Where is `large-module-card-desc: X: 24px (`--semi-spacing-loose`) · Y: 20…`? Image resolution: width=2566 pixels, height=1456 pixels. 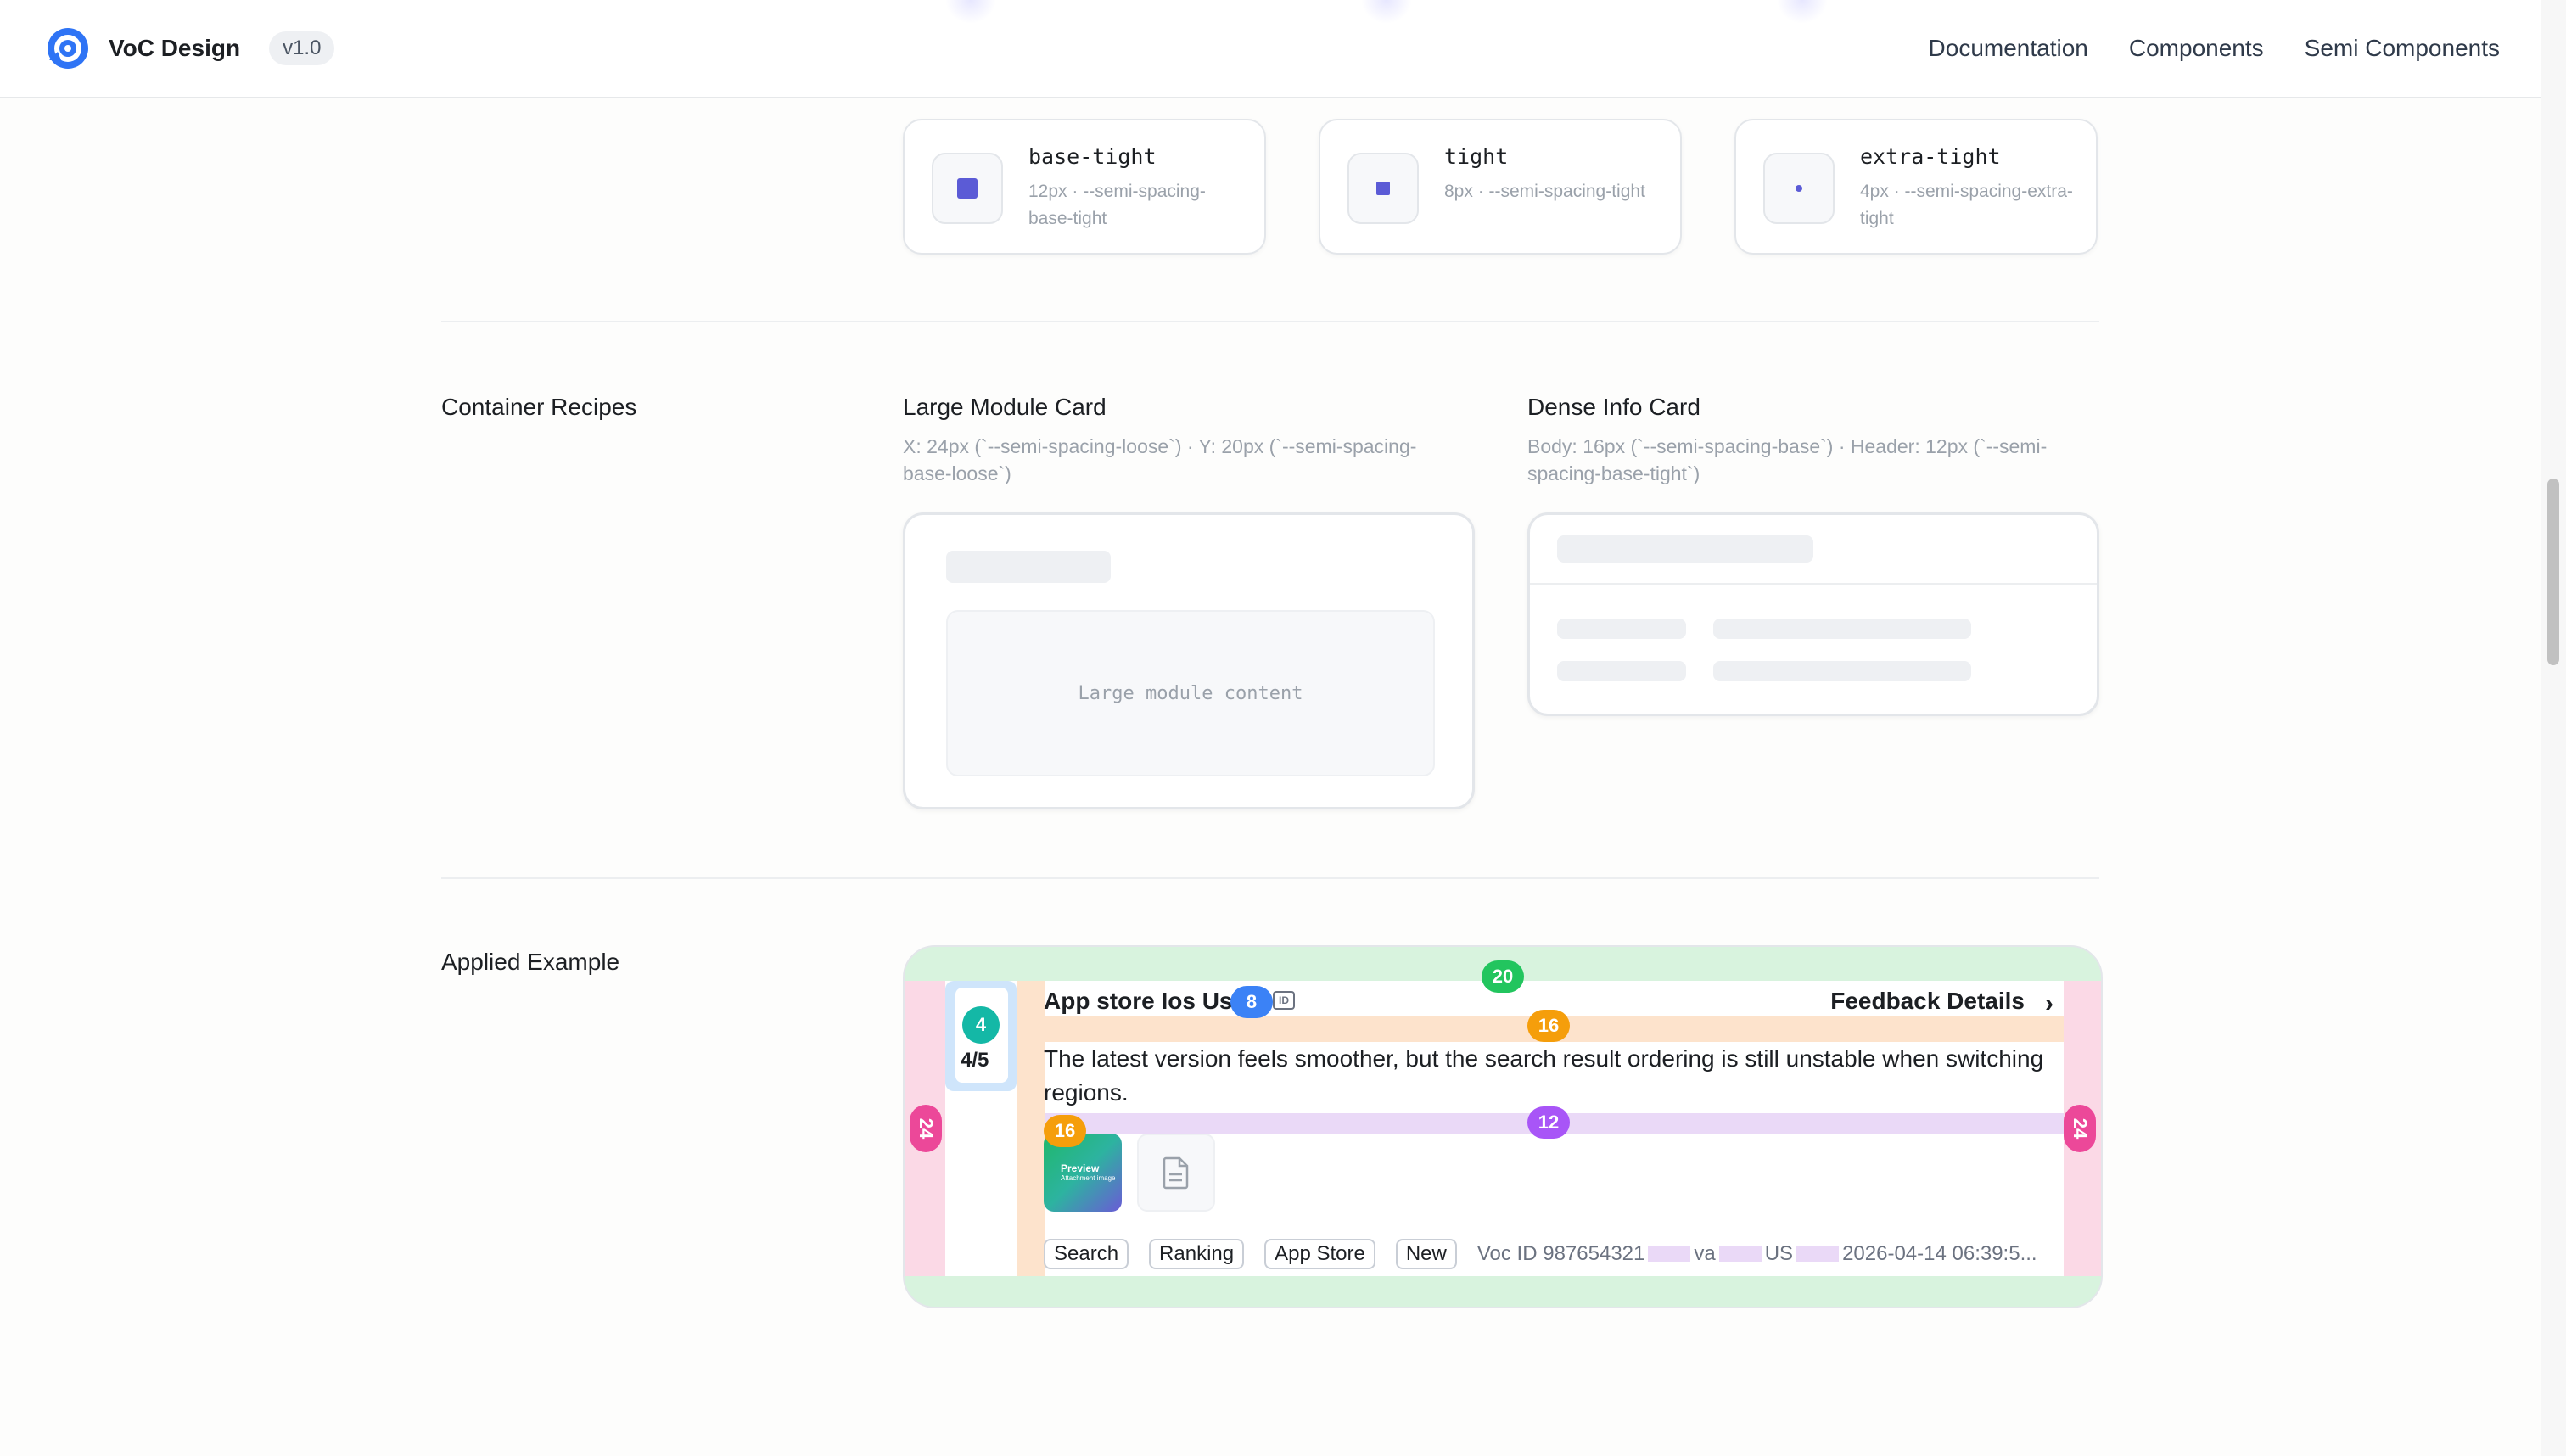
large-module-card-desc: X: 24px (`--semi-spacing-loose`) · Y: 20… is located at coordinates (1160, 459).